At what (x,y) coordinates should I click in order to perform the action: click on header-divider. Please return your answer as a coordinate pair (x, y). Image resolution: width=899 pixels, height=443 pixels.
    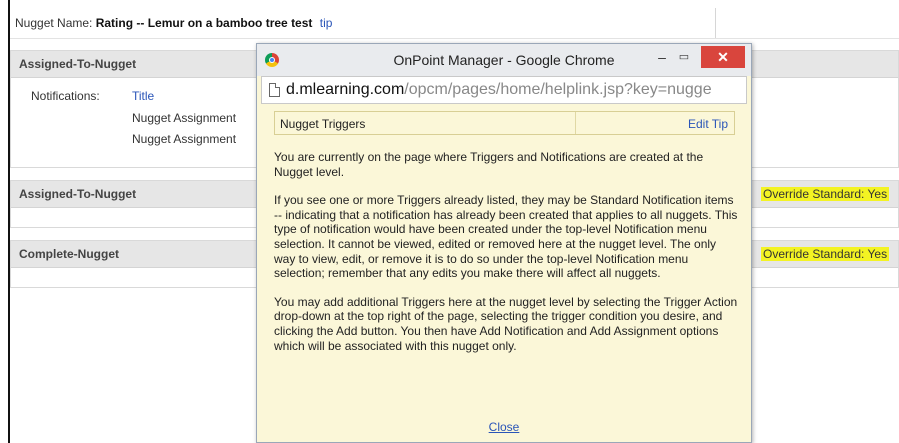
    Looking at the image, I should click on (715, 23).